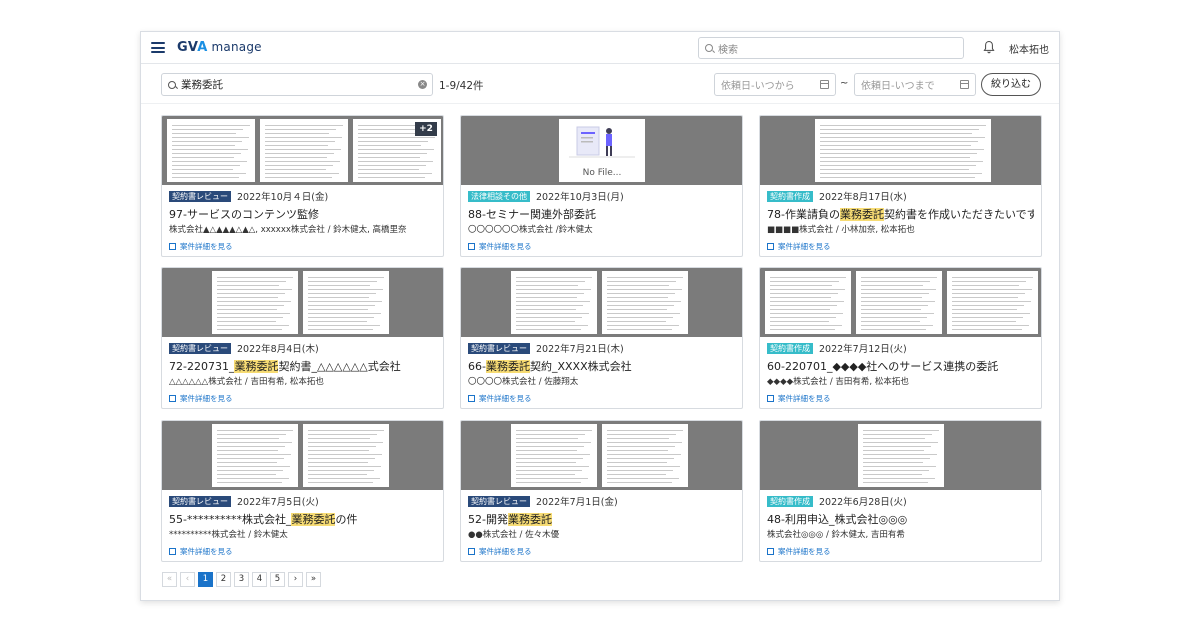 The image size is (1200, 630). Describe the element at coordinates (313, 579) in the screenshot. I see `last-page-button: »` at that location.